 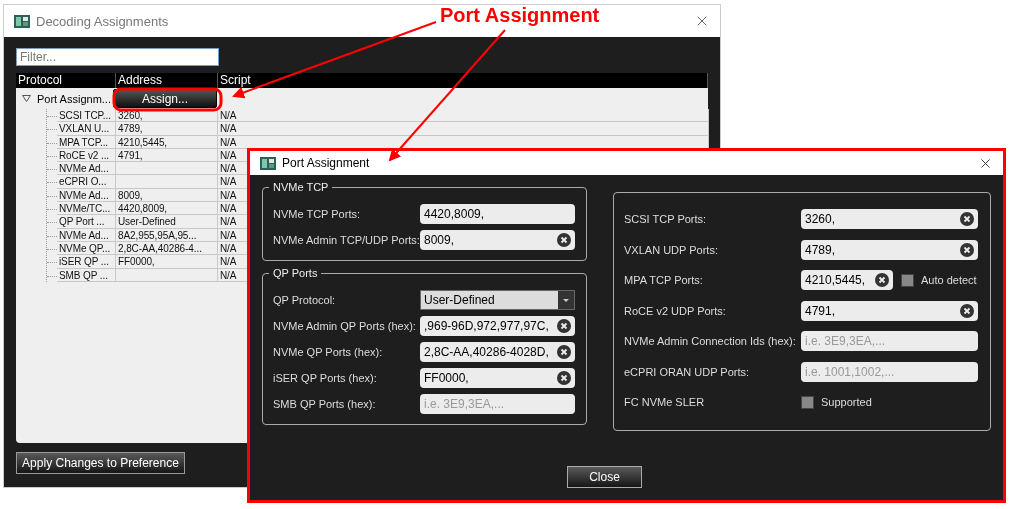 What do you see at coordinates (100, 463) in the screenshot?
I see `apply-button: Apply Changes to Preference` at bounding box center [100, 463].